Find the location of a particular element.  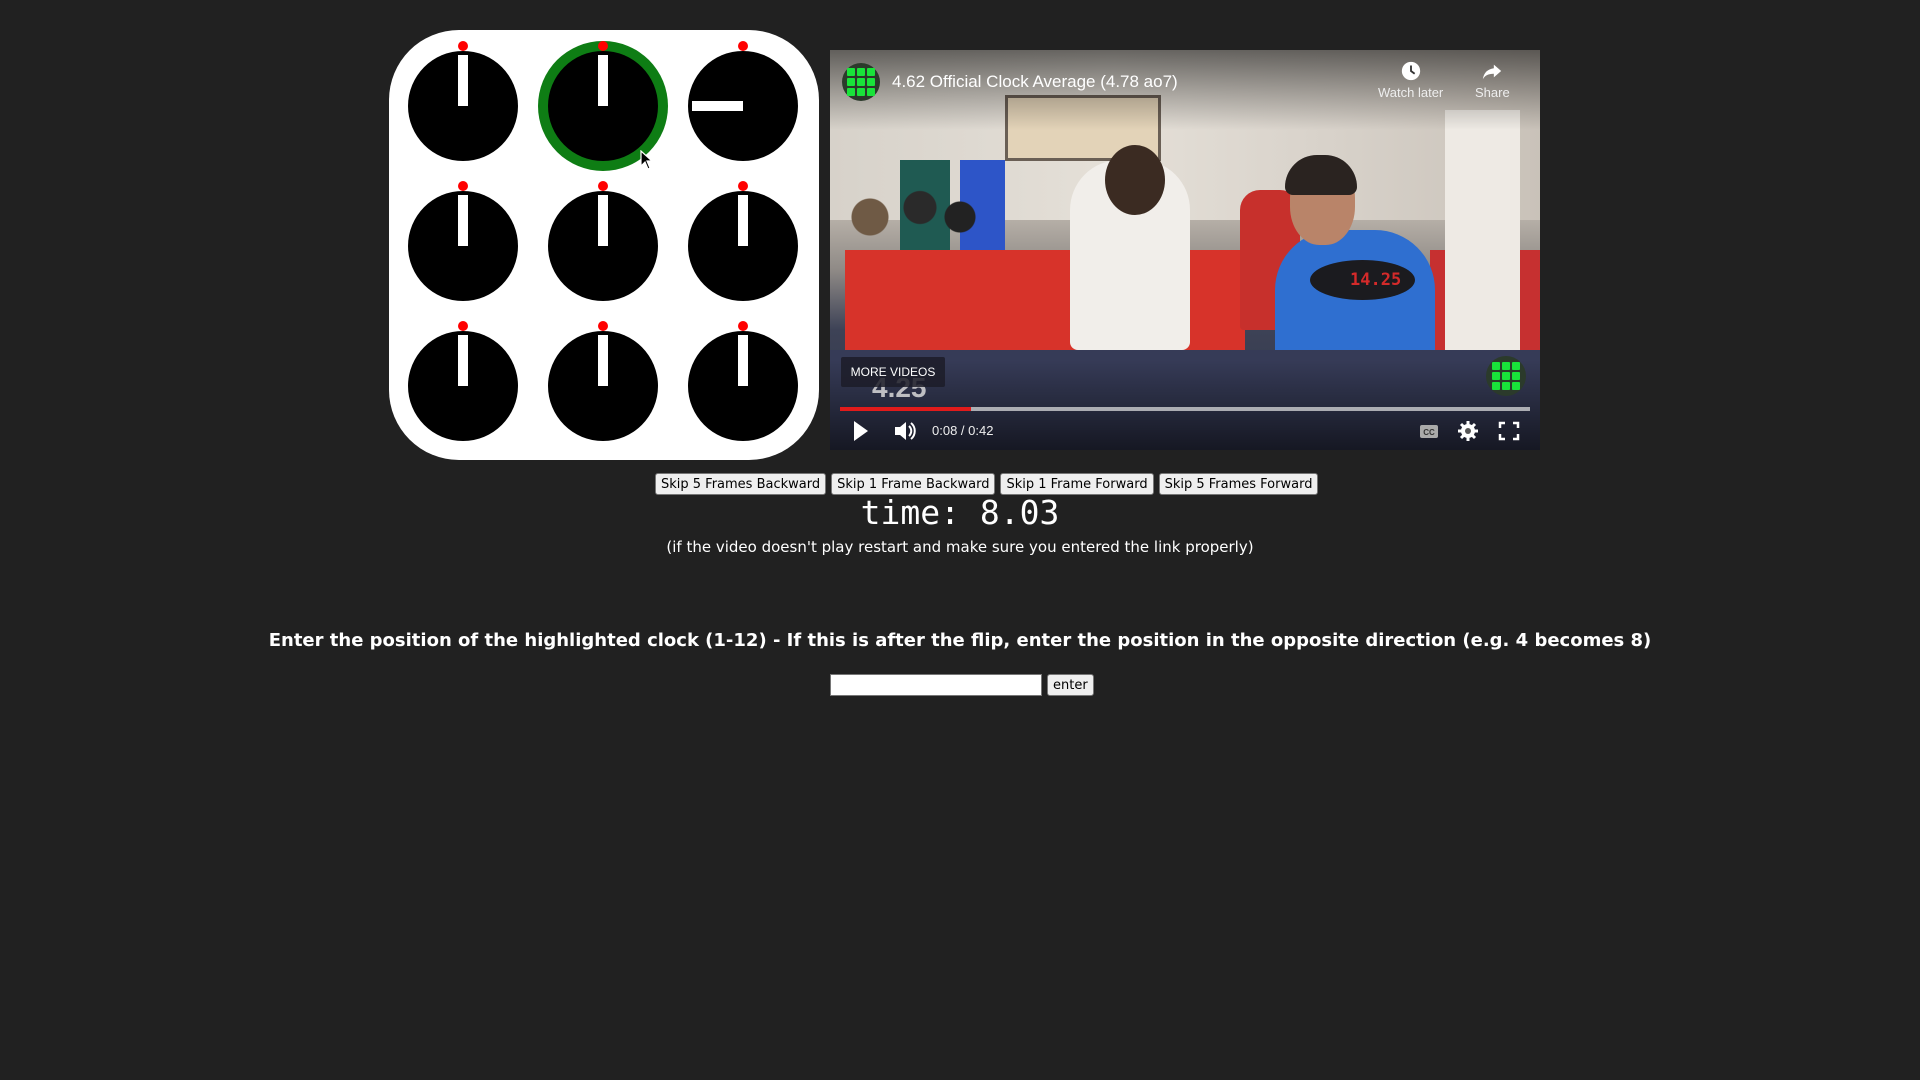

skip-5-frames-forward-button: Skip 5 Frames Forward is located at coordinates (1238, 484).